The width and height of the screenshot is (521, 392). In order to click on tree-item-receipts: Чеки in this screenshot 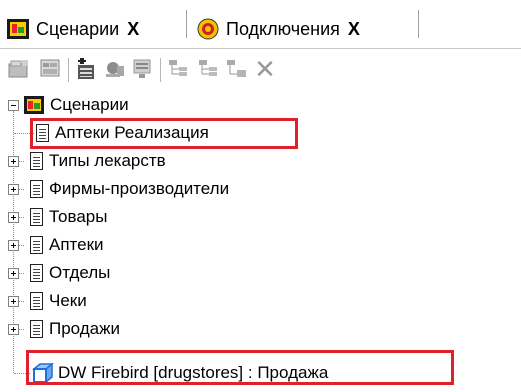, I will do `click(47, 301)`.